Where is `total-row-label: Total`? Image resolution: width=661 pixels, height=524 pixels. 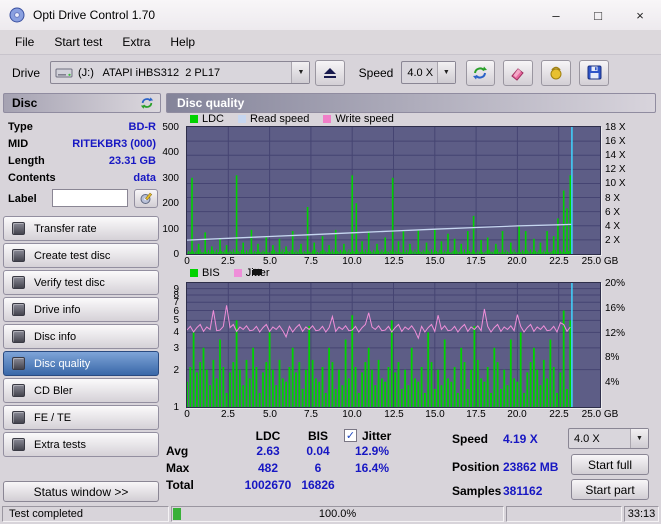
total-row-label: Total is located at coordinates (180, 485).